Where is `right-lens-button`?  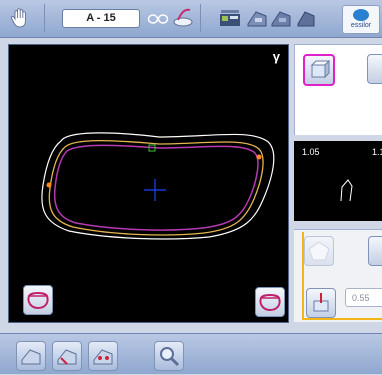
right-lens-button is located at coordinates (270, 302).